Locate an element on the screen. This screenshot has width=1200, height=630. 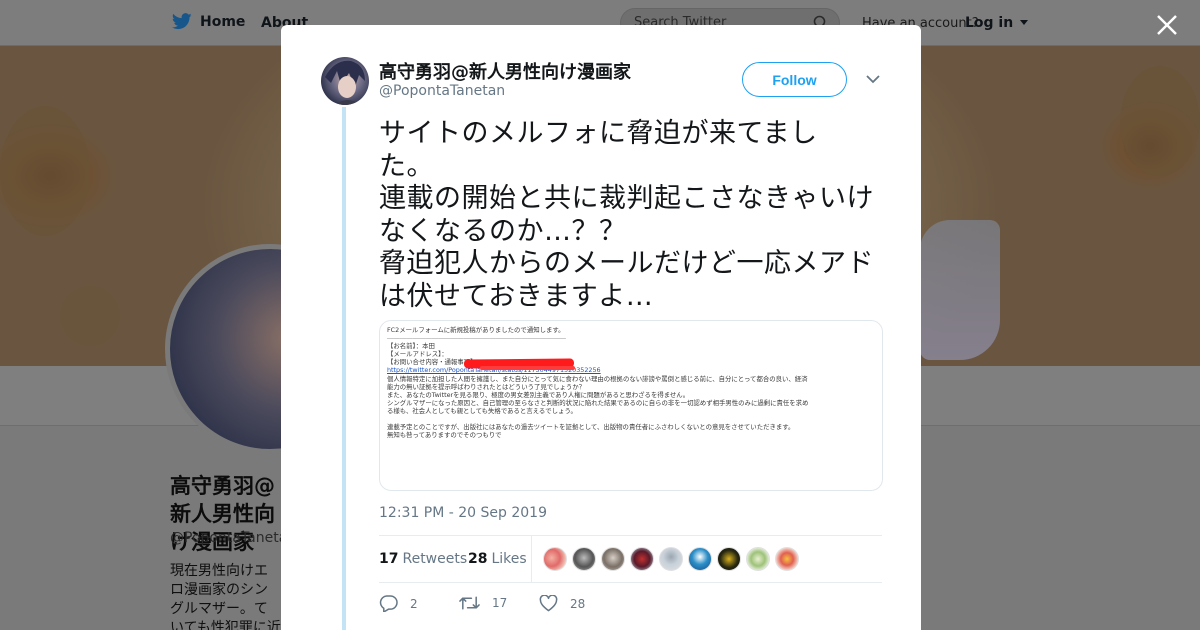
login-label: Log in is located at coordinates (989, 23).